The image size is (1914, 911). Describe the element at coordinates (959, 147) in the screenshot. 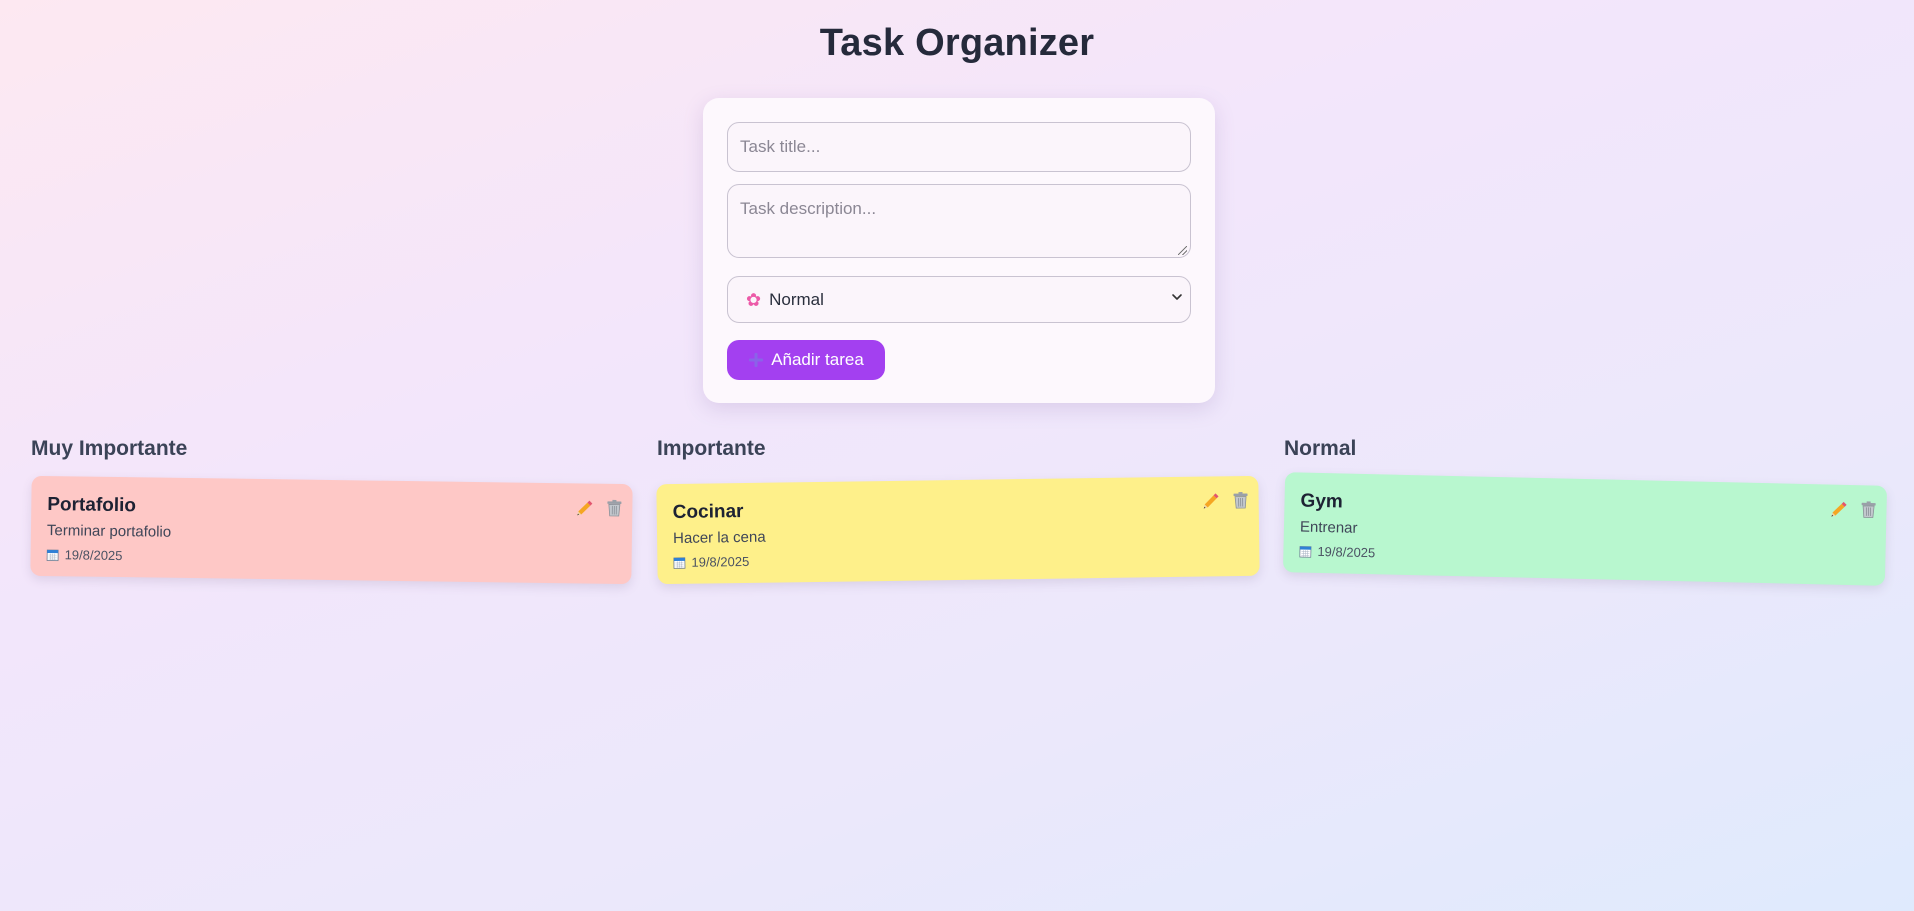

I see `task-title-input` at that location.